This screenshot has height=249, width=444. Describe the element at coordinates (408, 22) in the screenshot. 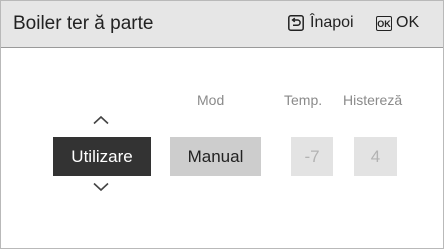

I see `ok-label: OK` at that location.